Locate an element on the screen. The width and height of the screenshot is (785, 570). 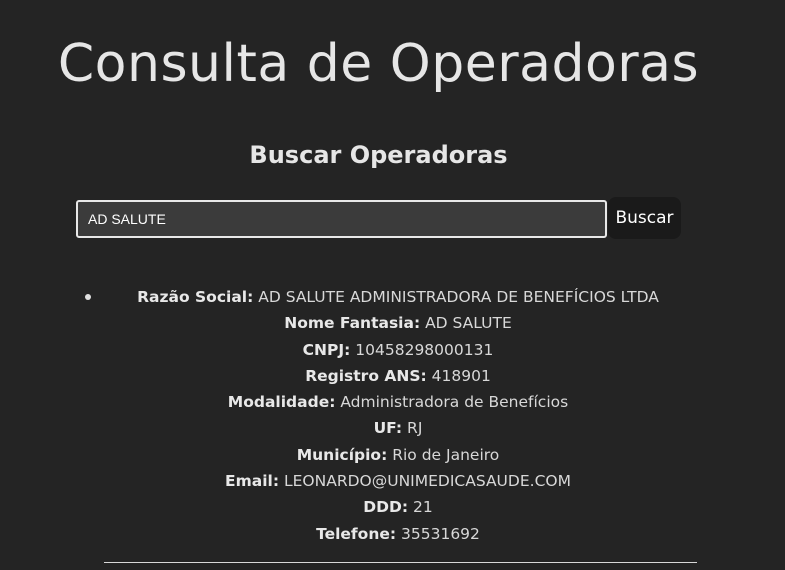
field-label: Nome Fantasia: is located at coordinates (352, 323).